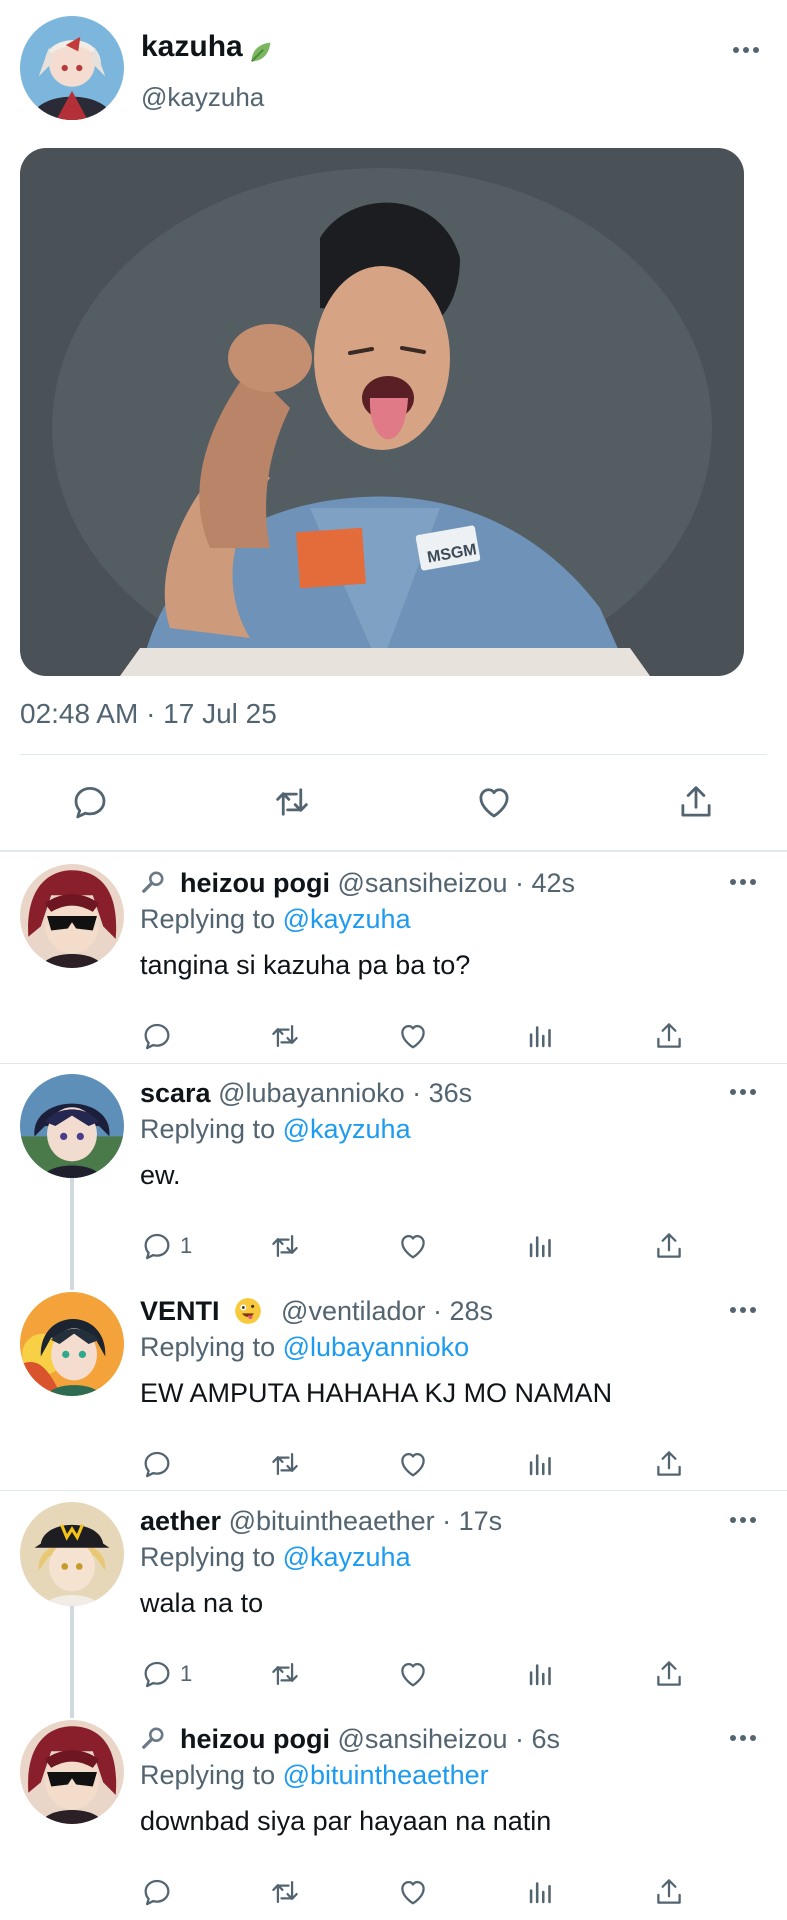 This screenshot has width=787, height=1920. I want to click on reply-header: heizou pogi @sansiheizou · 6s, so click(350, 1739).